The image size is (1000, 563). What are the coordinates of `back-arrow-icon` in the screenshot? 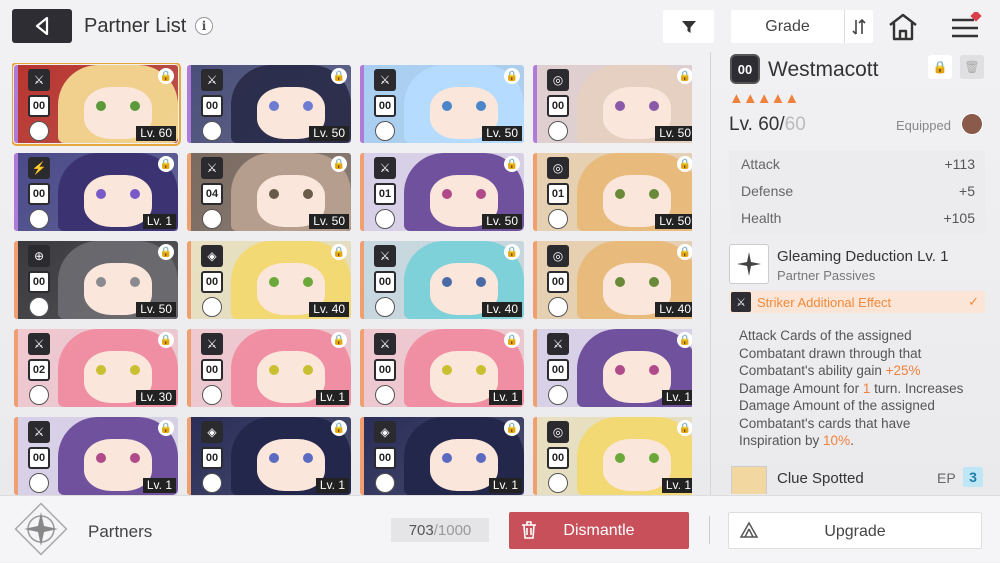 It's located at (42, 26).